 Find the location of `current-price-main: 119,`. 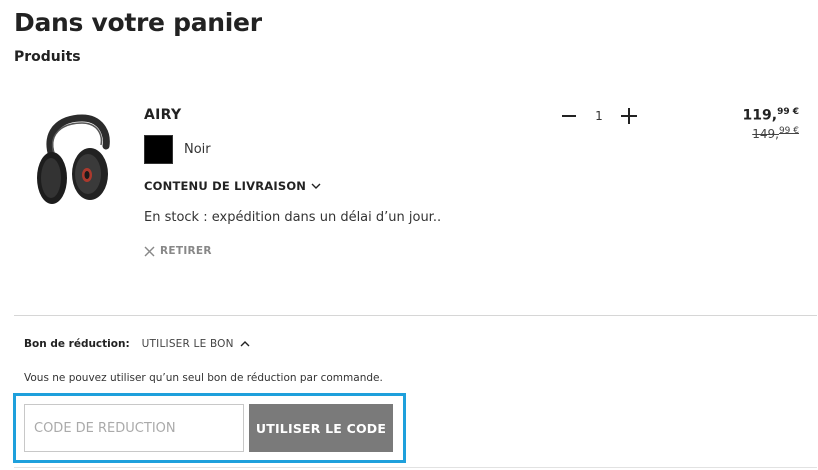

current-price-main: 119, is located at coordinates (760, 115).